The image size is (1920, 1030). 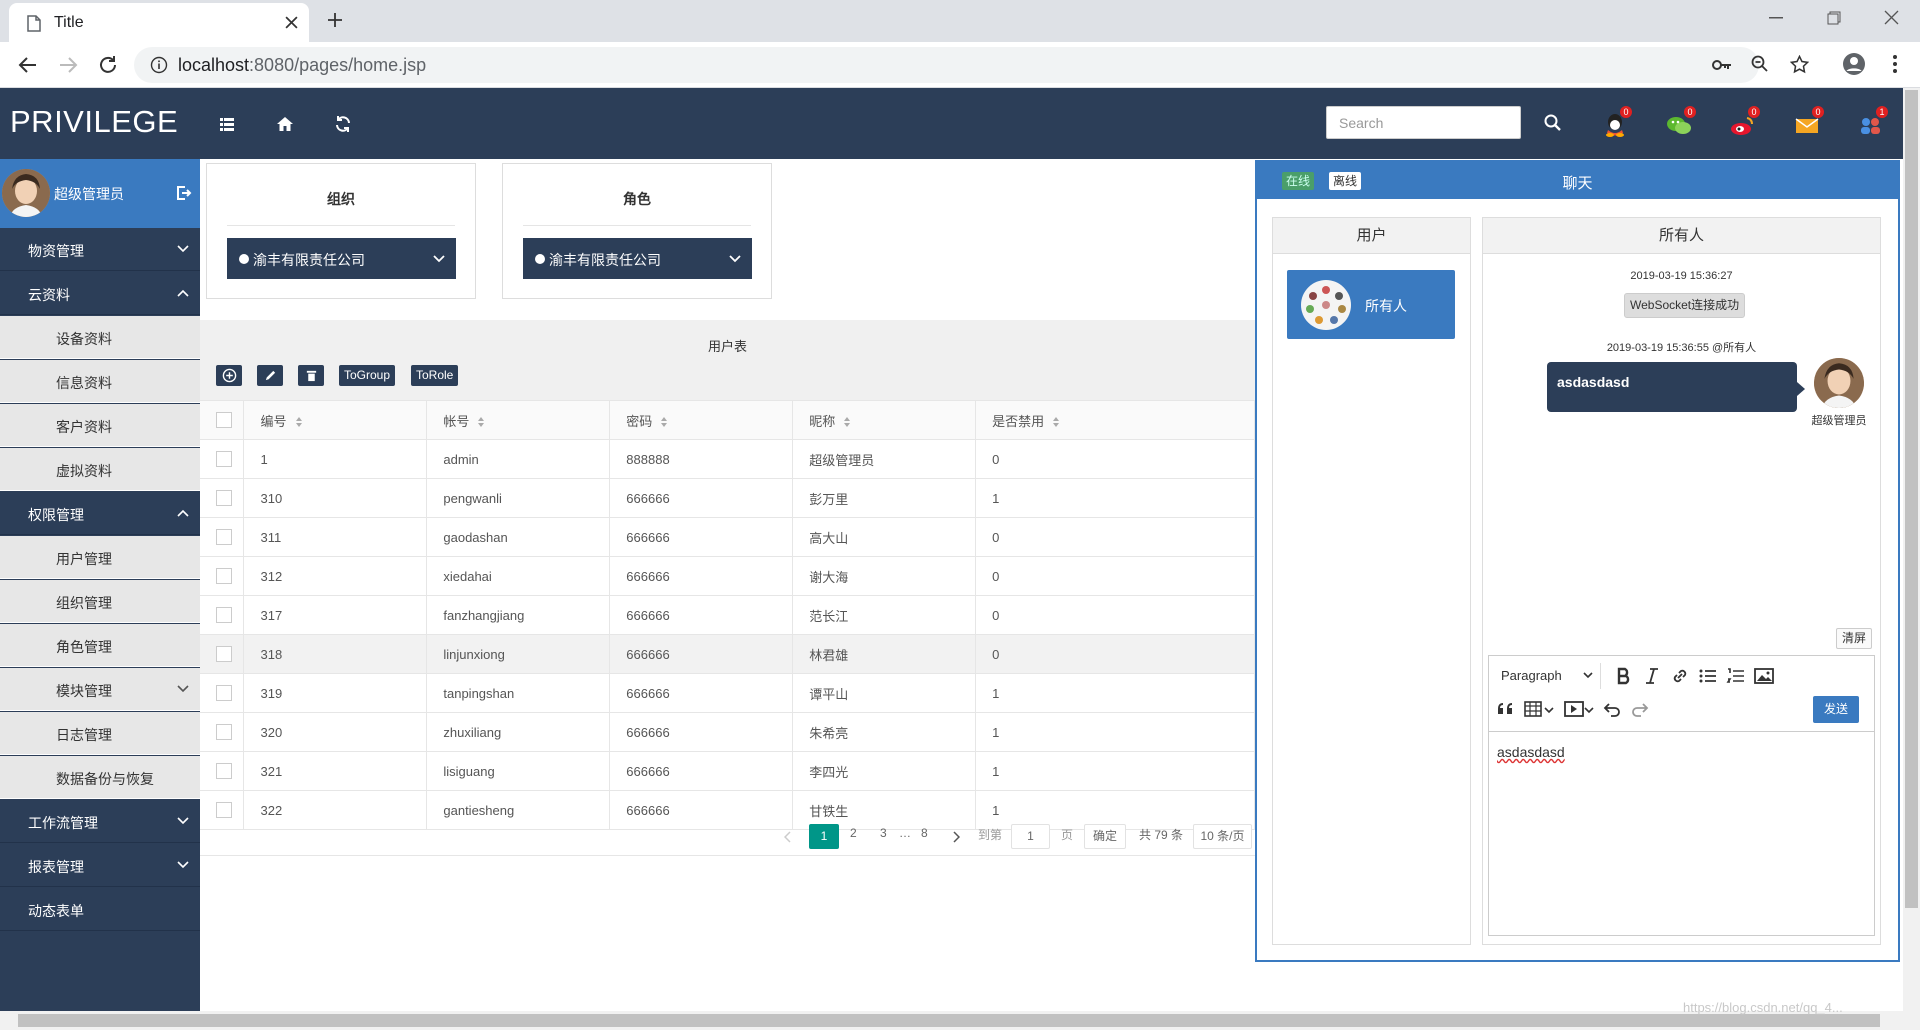 I want to click on sidebar-item-1: 云资料, so click(x=100, y=293).